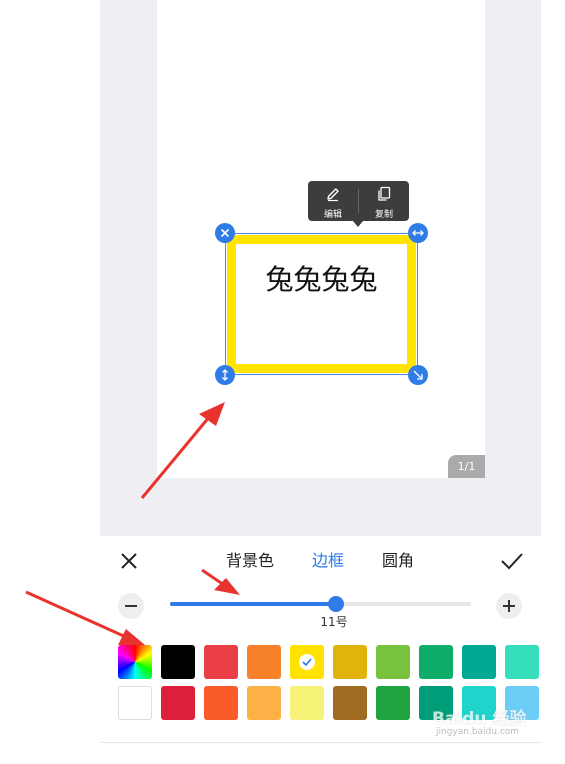  I want to click on text-box: 兔兔兔兔, so click(321, 304).